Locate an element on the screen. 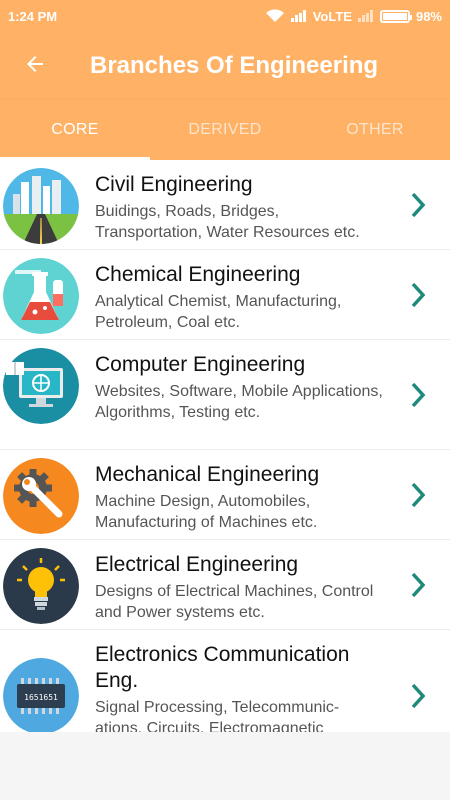 Image resolution: width=450 pixels, height=800 pixels. chip-icon: 1651651 is located at coordinates (41, 695).